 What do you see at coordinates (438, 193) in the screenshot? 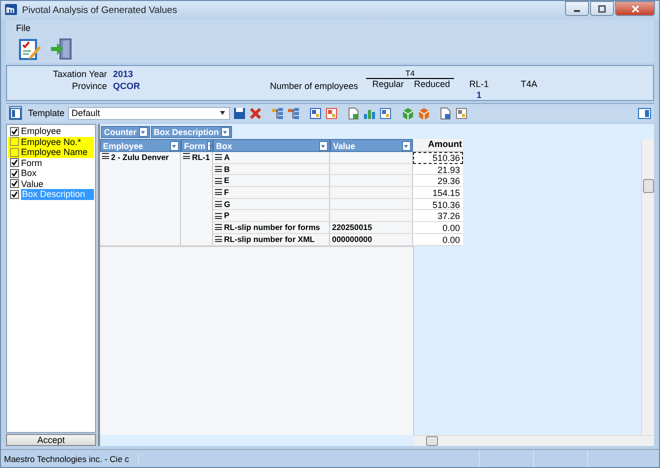
I see `amount-cell: 154.15` at bounding box center [438, 193].